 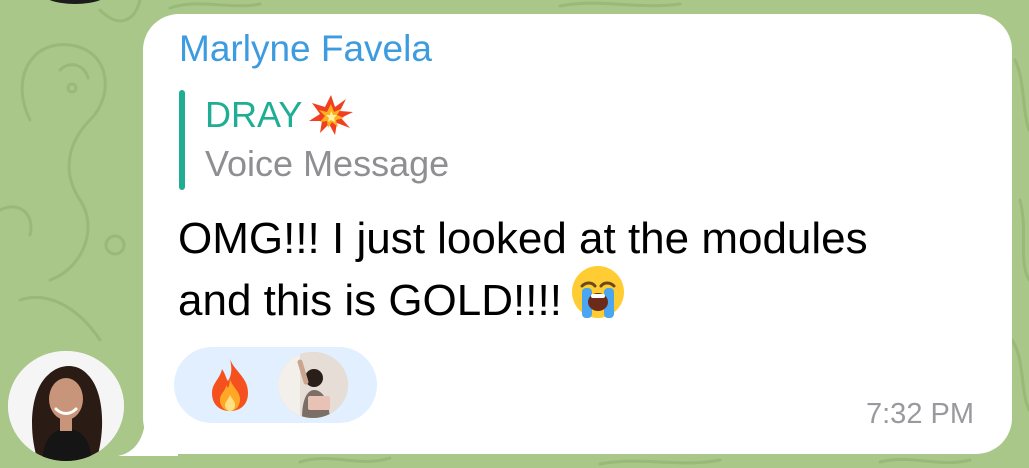 I want to click on reactor-avatar, so click(x=313, y=385).